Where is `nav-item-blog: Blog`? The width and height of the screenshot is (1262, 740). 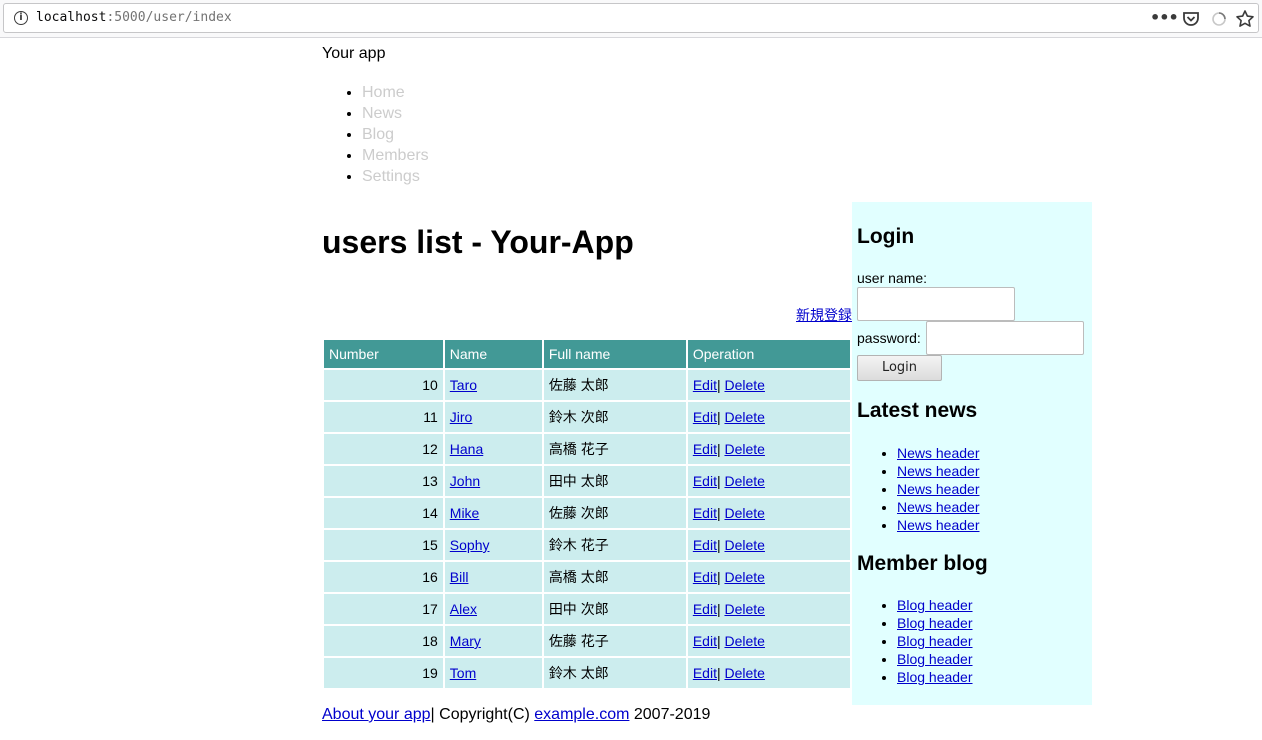
nav-item-blog: Blog is located at coordinates (395, 134).